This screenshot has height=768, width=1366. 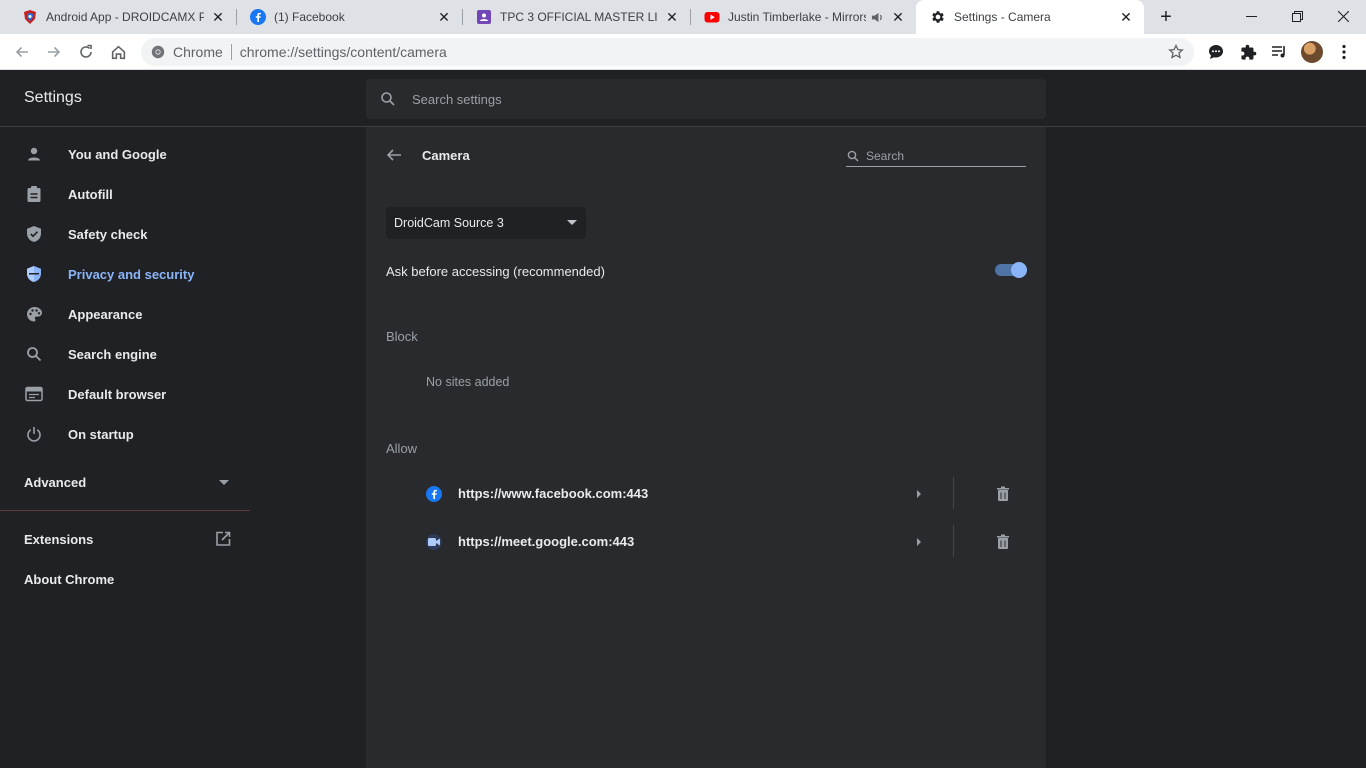 I want to click on site-chip-label: Chrome, so click(x=198, y=52).